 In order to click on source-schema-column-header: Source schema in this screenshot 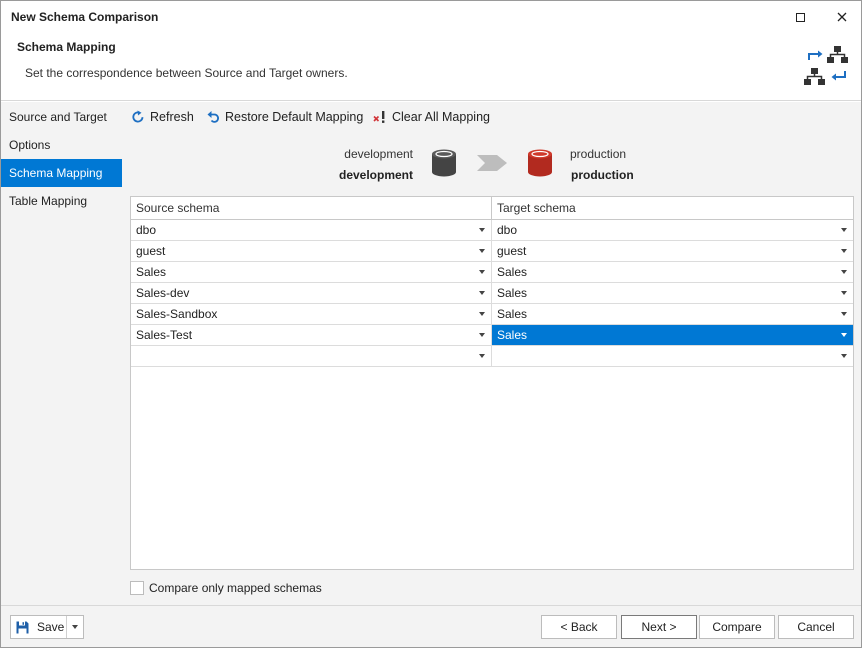, I will do `click(311, 208)`.